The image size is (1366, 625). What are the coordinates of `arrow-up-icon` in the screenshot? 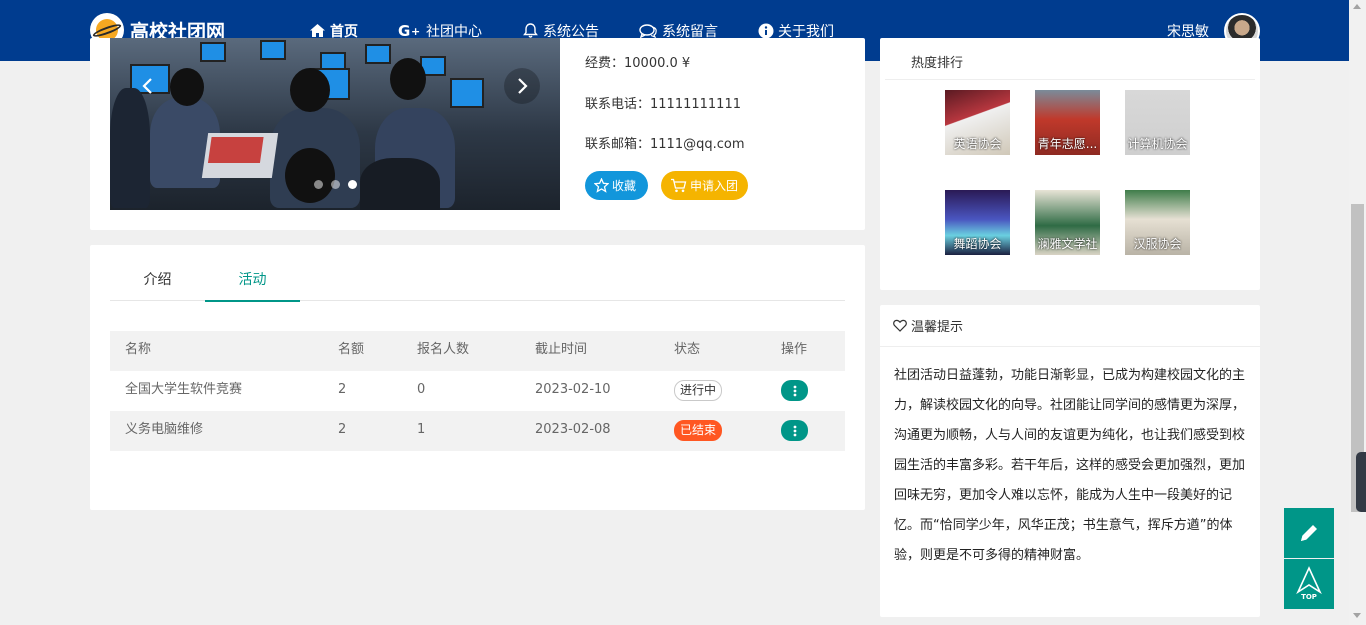 It's located at (1309, 580).